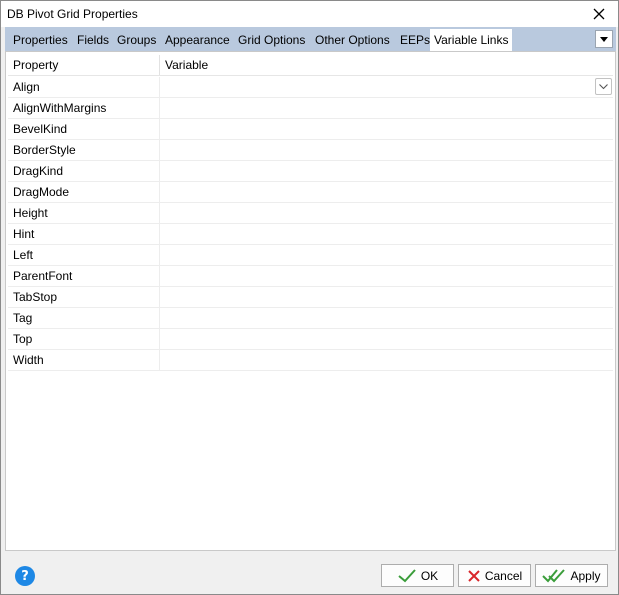  I want to click on table-row: Width, so click(310, 360).